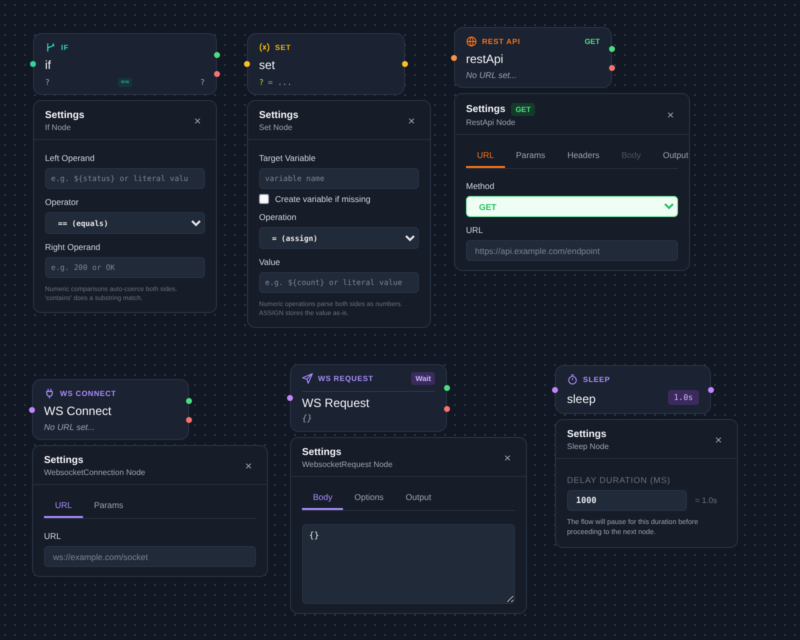 The image size is (800, 640). I want to click on node-title: sleep, so click(581, 399).